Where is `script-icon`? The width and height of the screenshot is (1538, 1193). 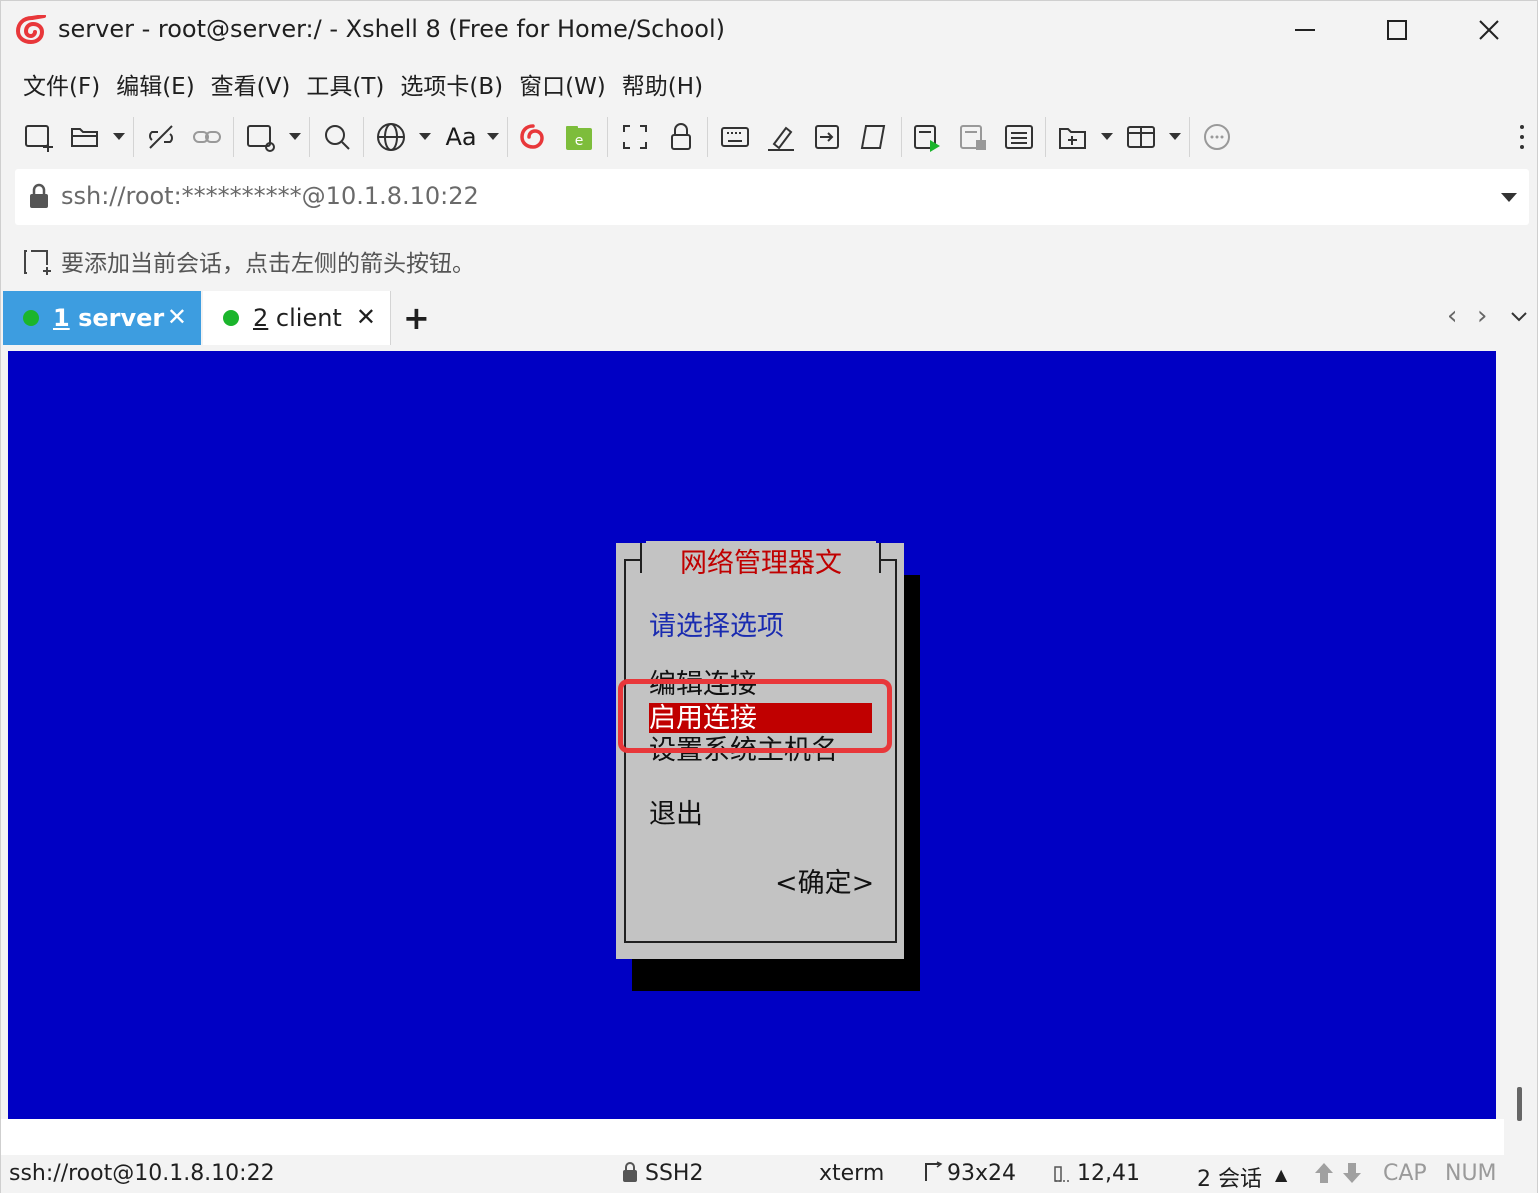
script-icon is located at coordinates (873, 137).